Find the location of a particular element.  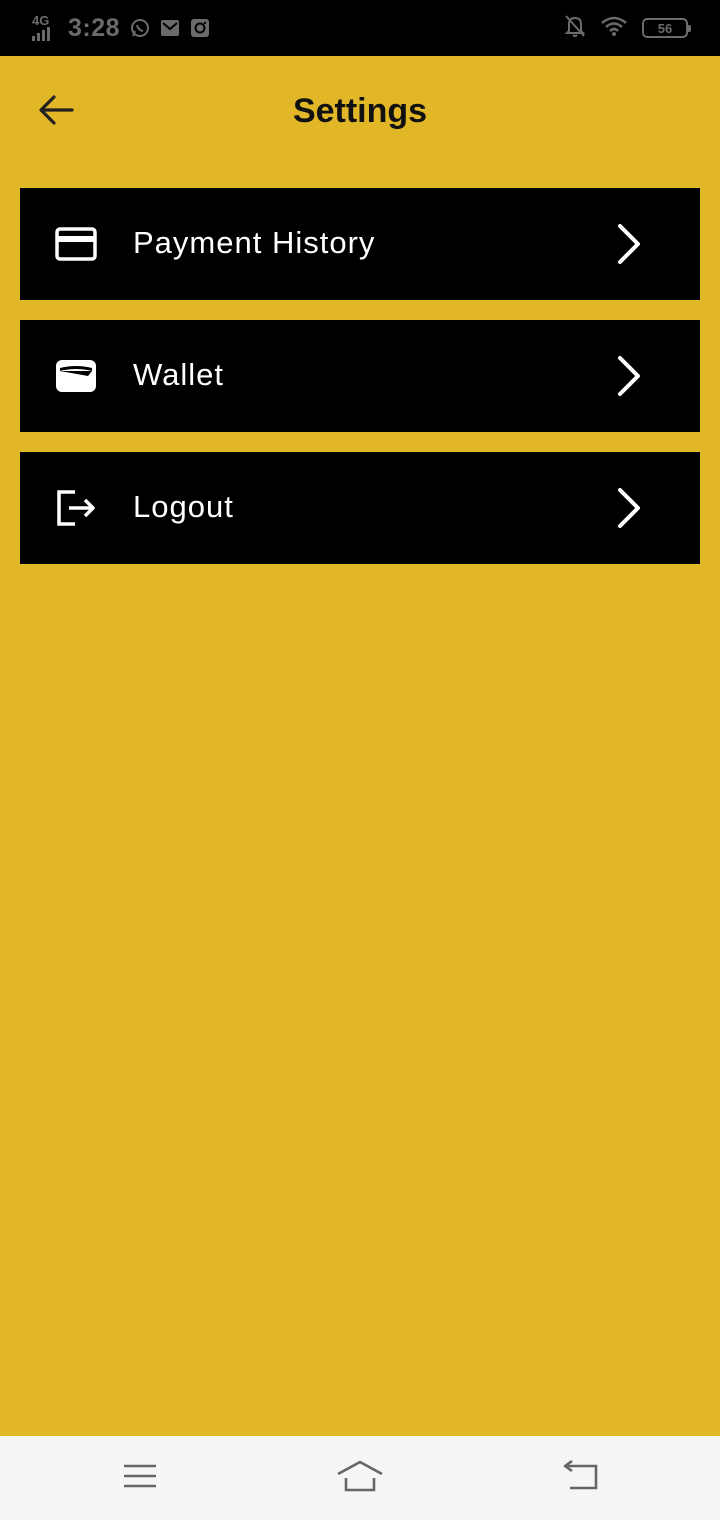

home-icon is located at coordinates (360, 1478).